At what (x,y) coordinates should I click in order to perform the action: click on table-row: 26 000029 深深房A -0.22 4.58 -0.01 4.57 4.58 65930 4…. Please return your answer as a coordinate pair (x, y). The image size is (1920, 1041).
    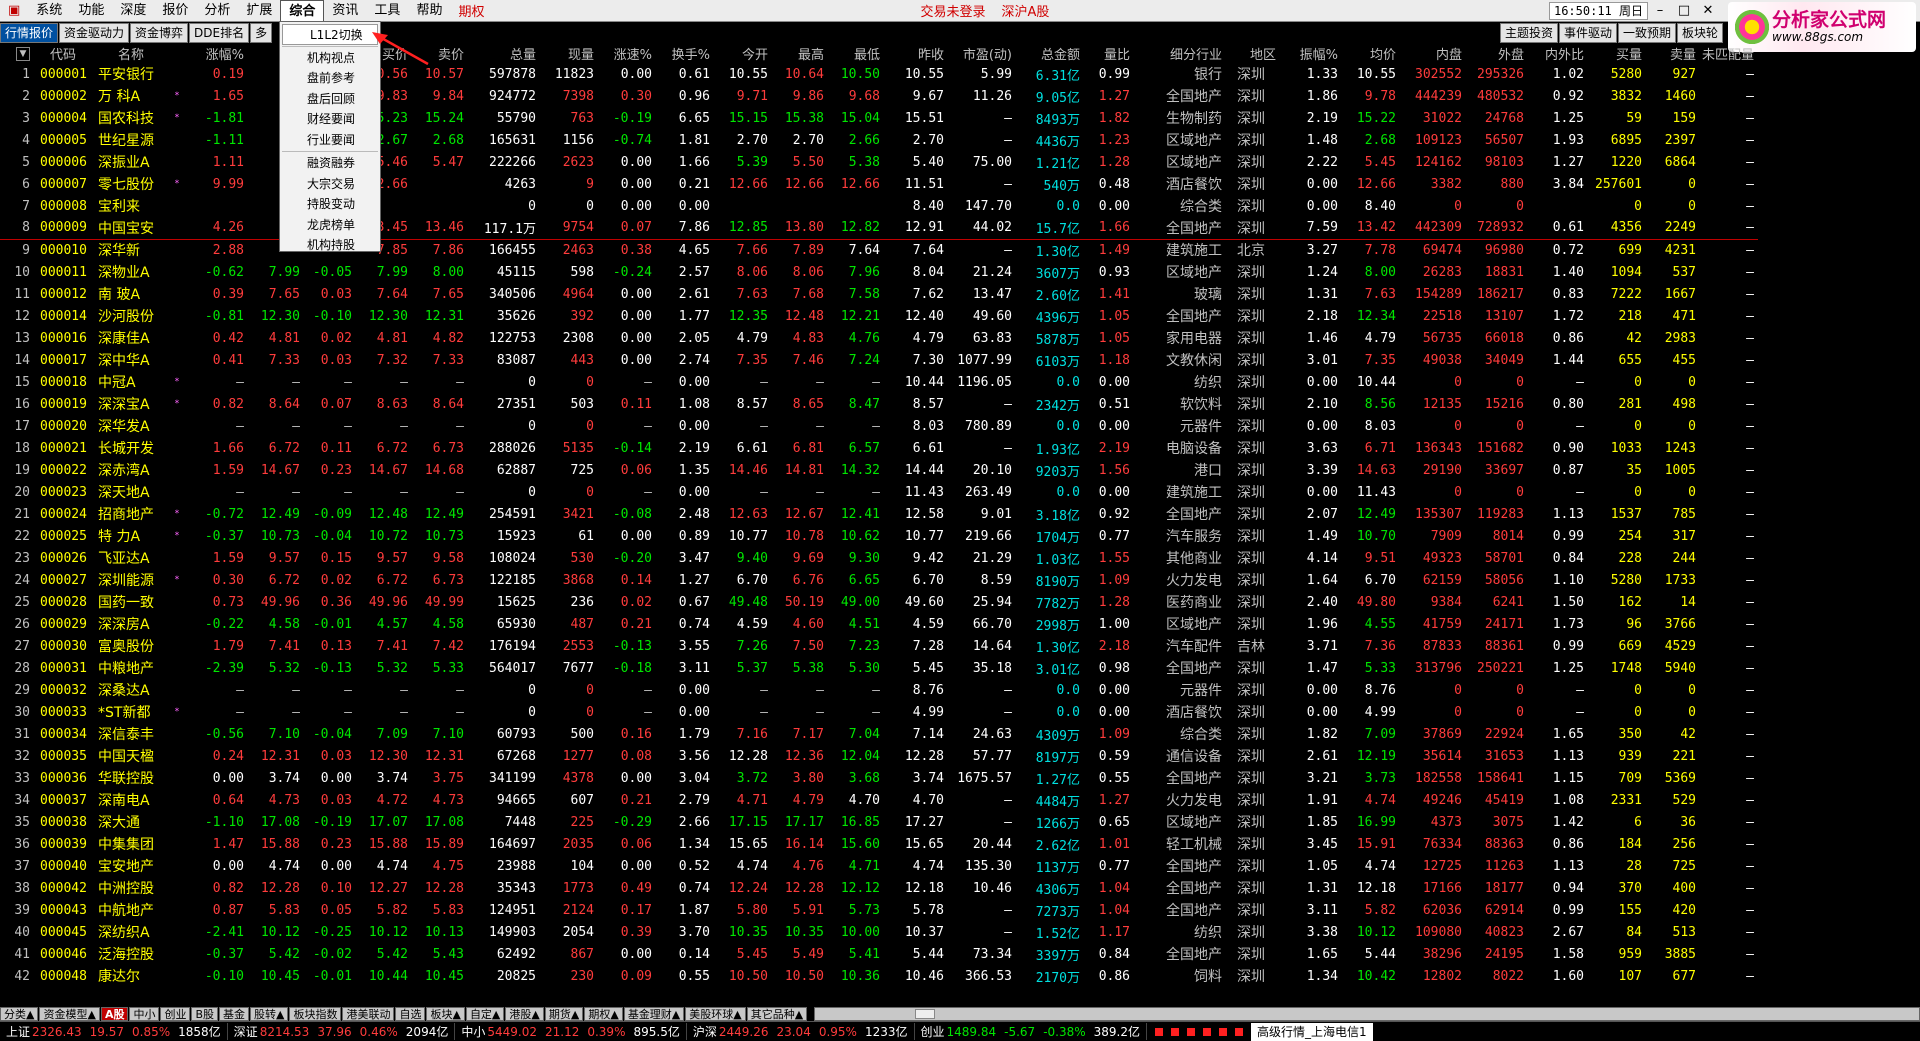
    Looking at the image, I should click on (879, 624).